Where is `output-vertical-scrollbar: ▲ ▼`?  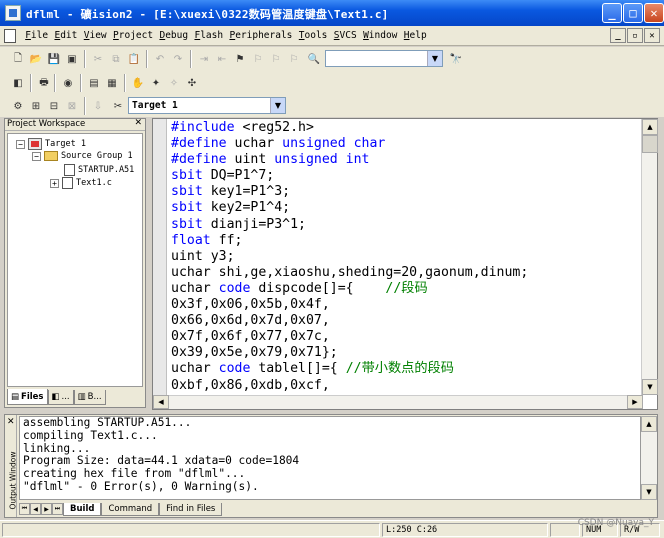
output-vertical-scrollbar: ▲ ▼ is located at coordinates (649, 458).